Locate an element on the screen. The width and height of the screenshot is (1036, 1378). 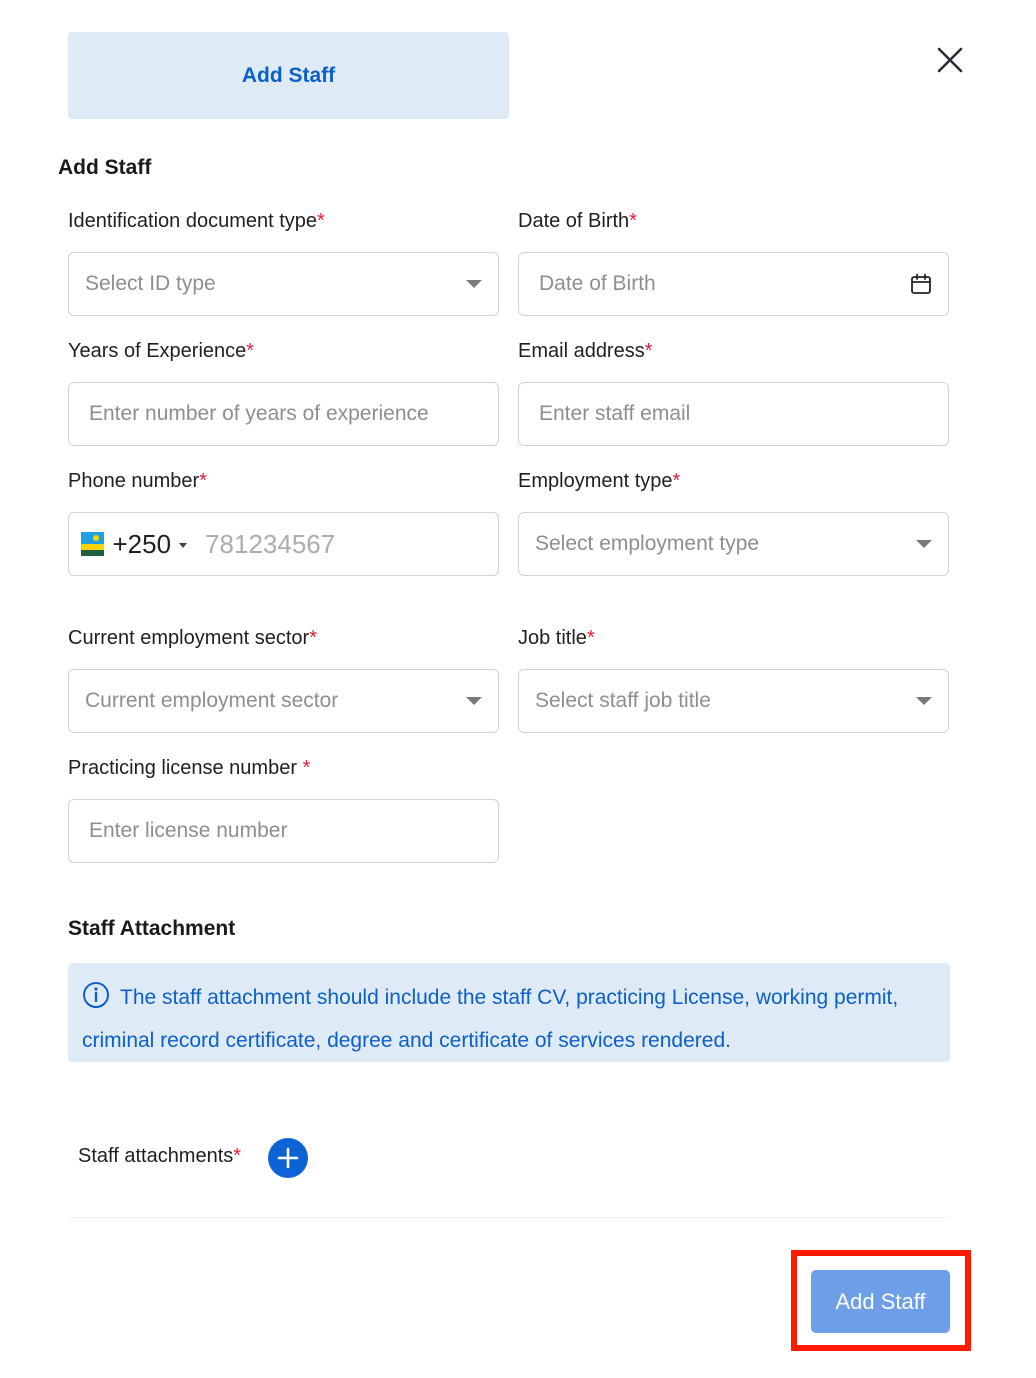
phone-input is located at coordinates (343, 544).